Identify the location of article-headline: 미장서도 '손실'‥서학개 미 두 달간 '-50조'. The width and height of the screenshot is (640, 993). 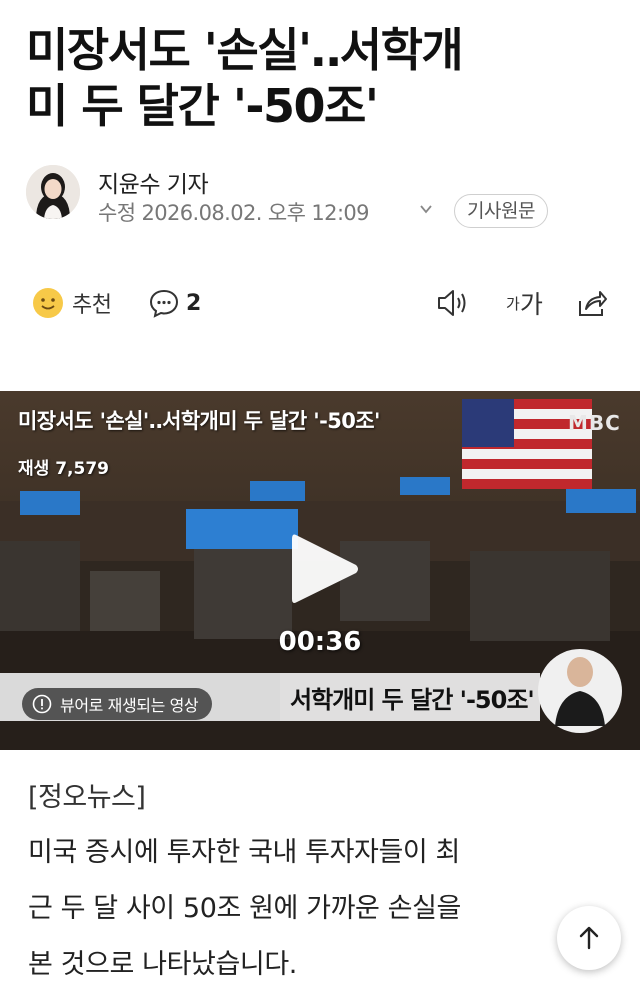
(321, 78).